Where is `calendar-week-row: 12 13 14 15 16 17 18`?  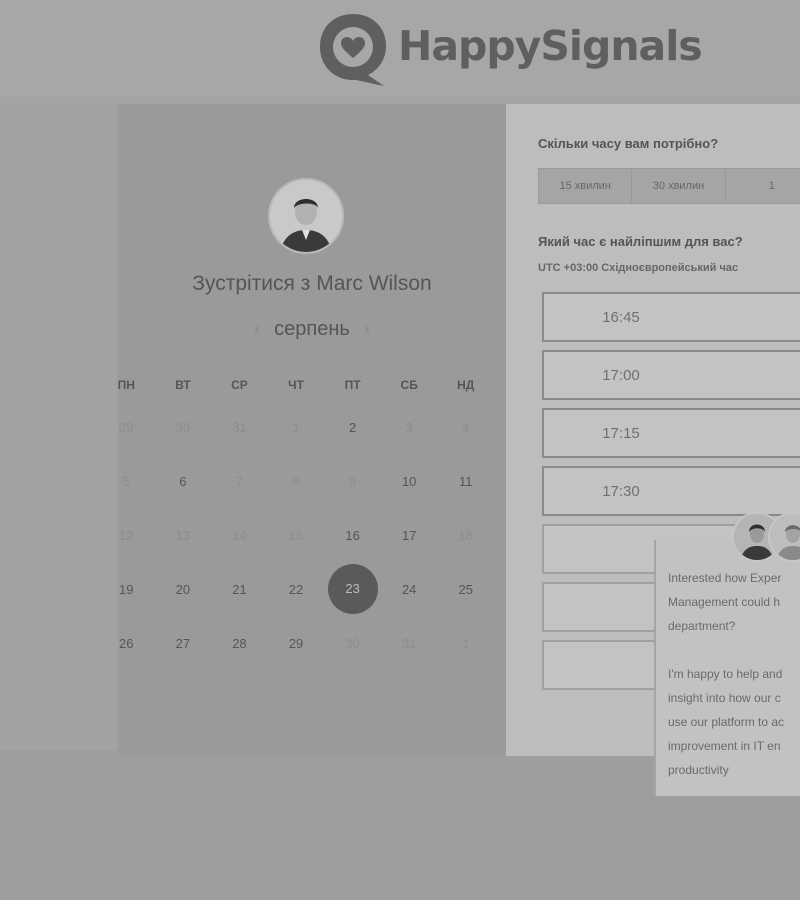
calendar-week-row: 12 13 14 15 16 17 18 is located at coordinates (296, 535).